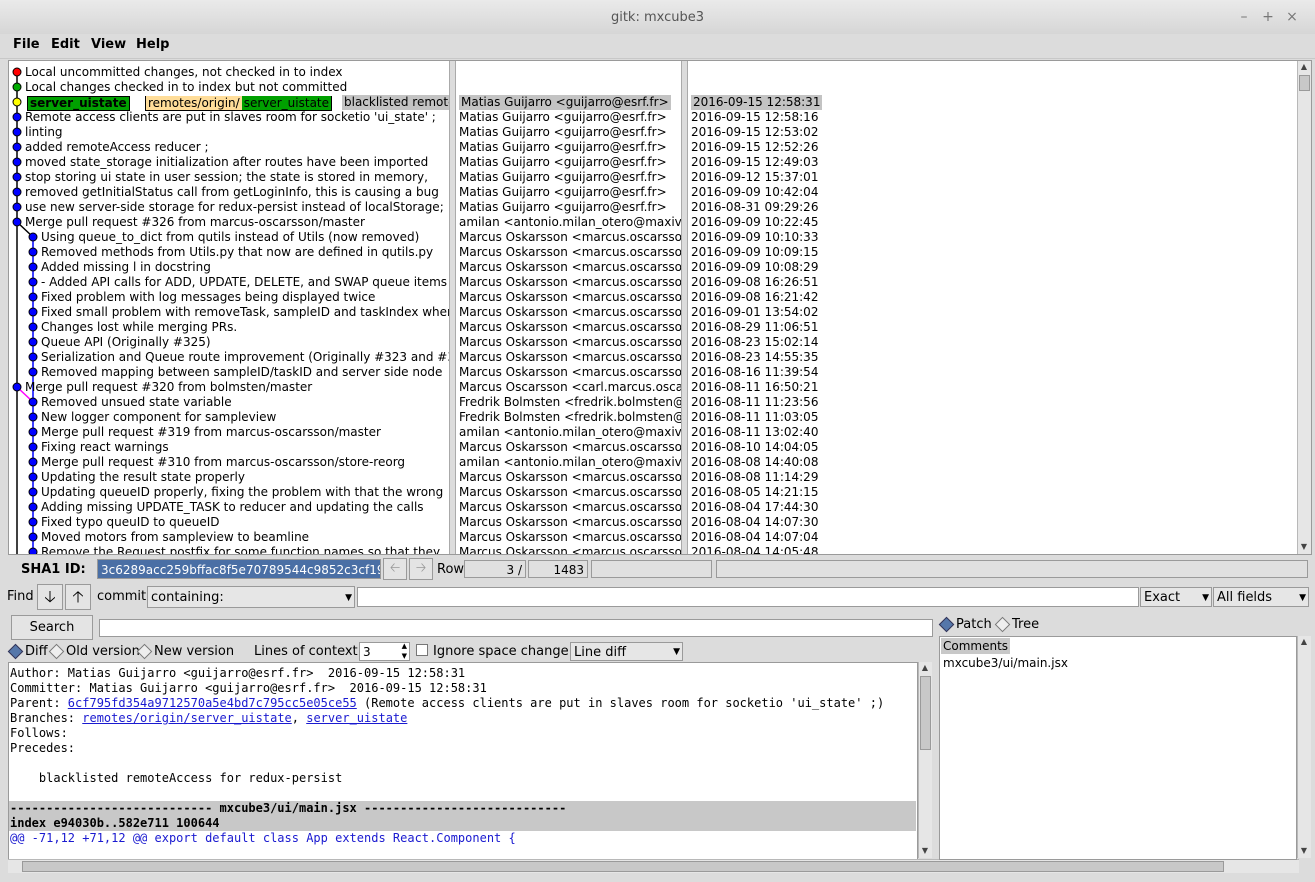 Image resolution: width=1315 pixels, height=882 pixels. I want to click on commit-date: 2016-08-11 11:23:56, so click(754, 402).